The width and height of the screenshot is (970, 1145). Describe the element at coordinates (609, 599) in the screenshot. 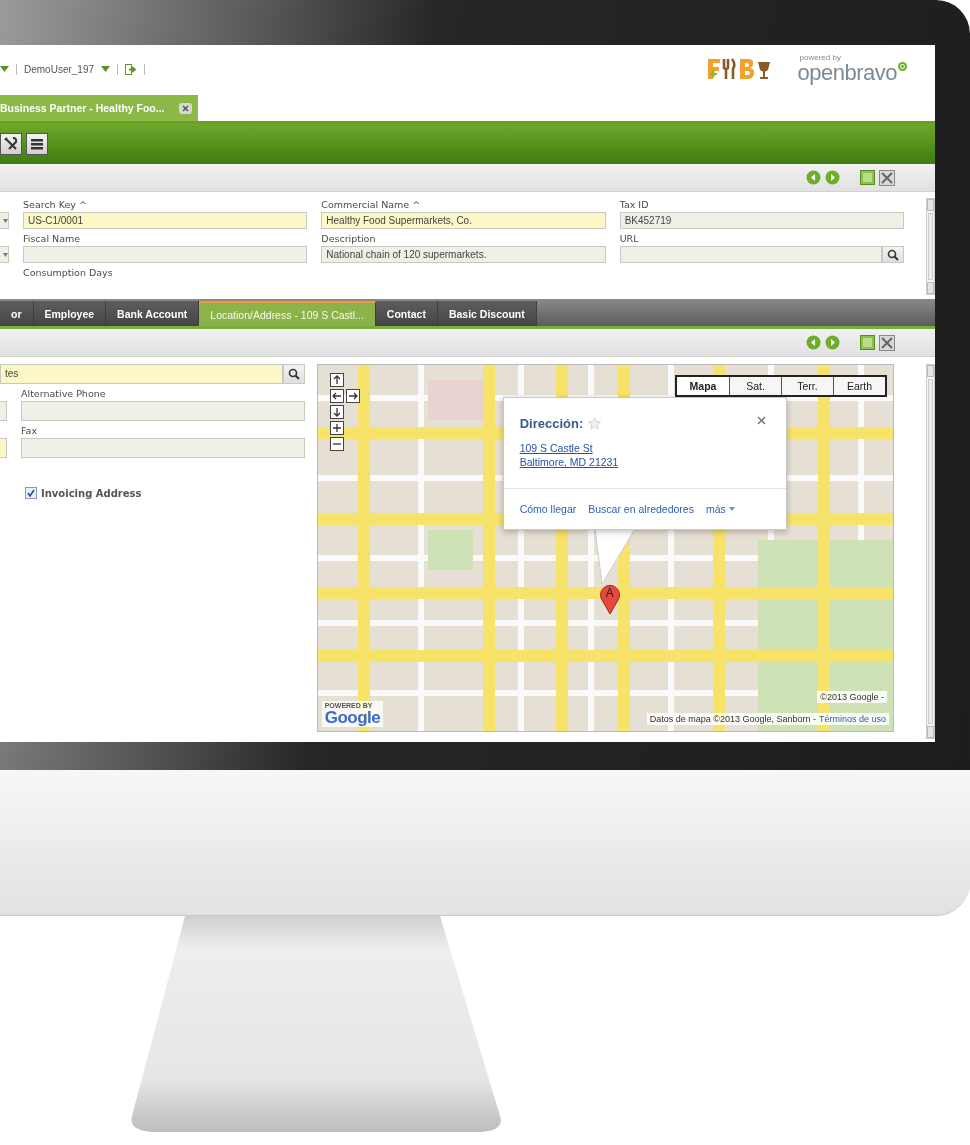

I see `map-marker: A` at that location.